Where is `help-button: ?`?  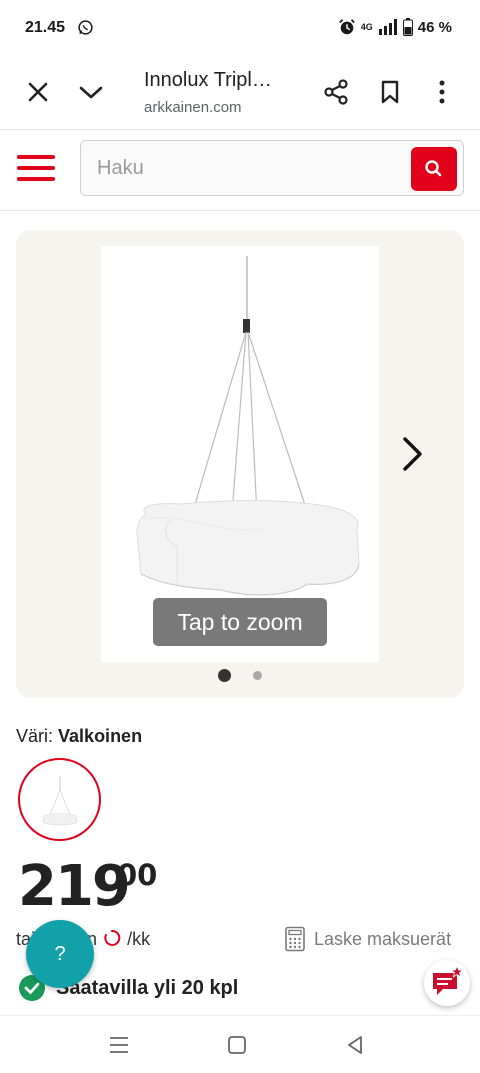
help-button: ? is located at coordinates (60, 954).